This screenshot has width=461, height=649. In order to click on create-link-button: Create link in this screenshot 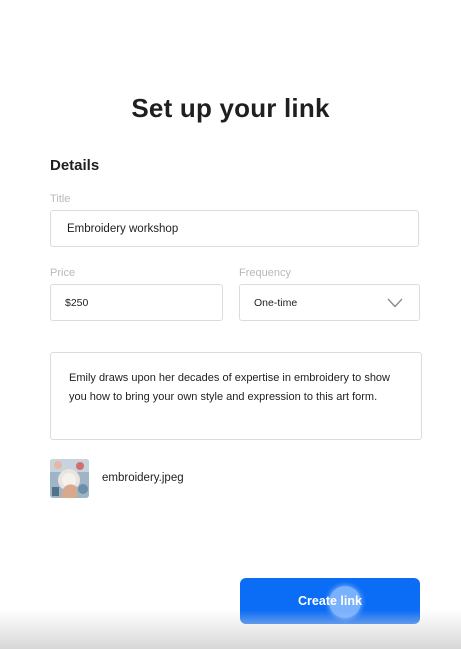, I will do `click(330, 601)`.